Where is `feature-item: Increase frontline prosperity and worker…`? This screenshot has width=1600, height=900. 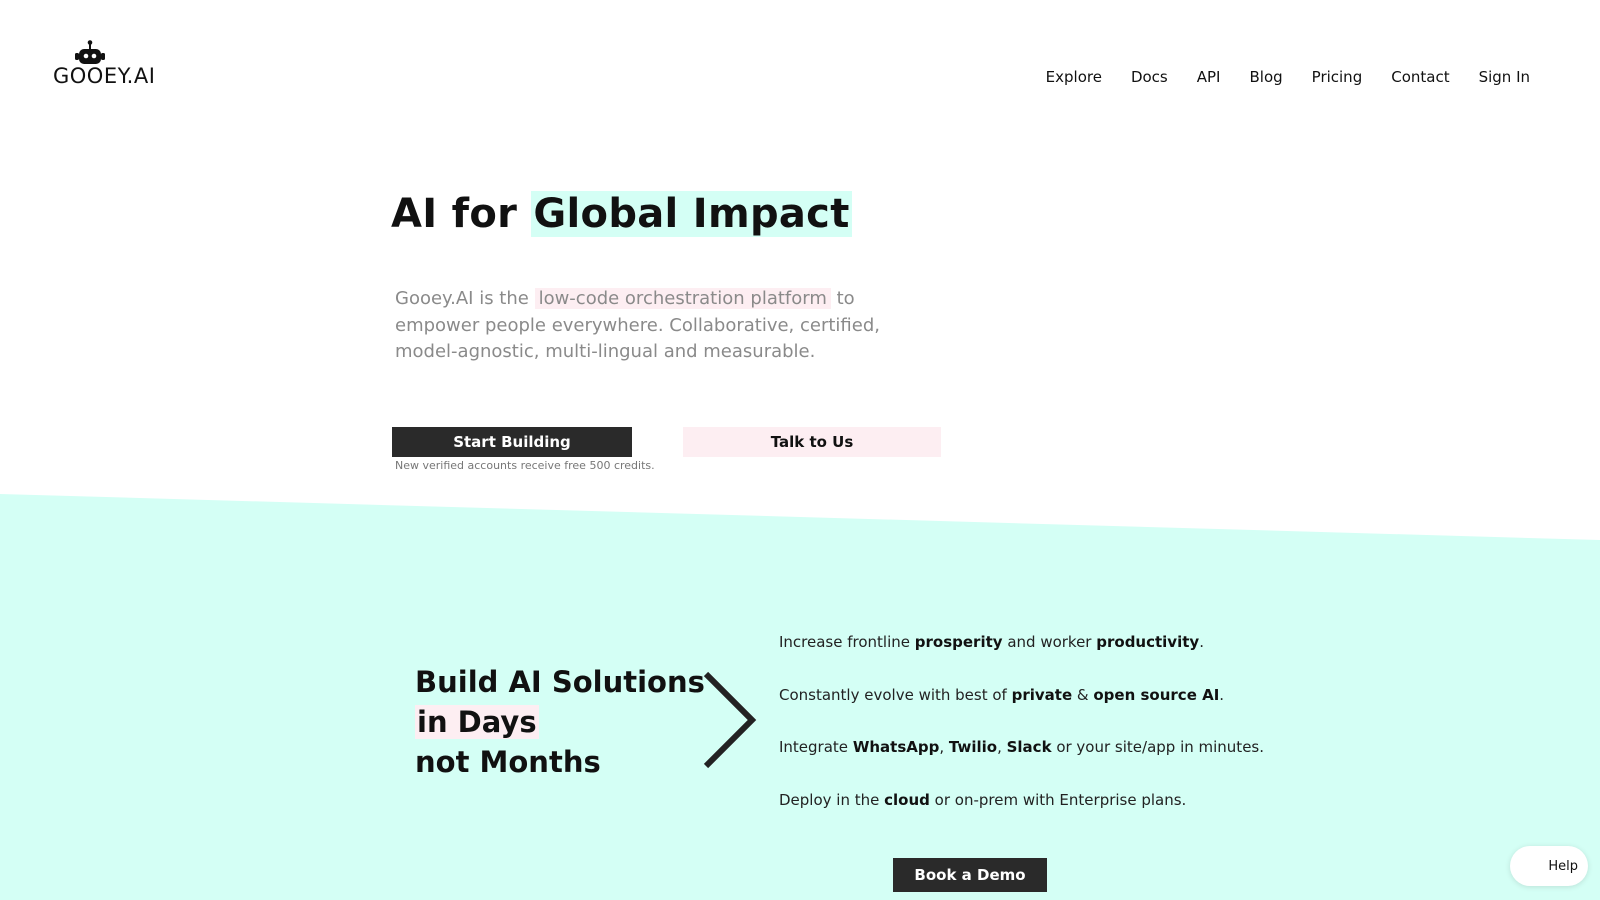 feature-item: Increase frontline prosperity and worker… is located at coordinates (991, 642).